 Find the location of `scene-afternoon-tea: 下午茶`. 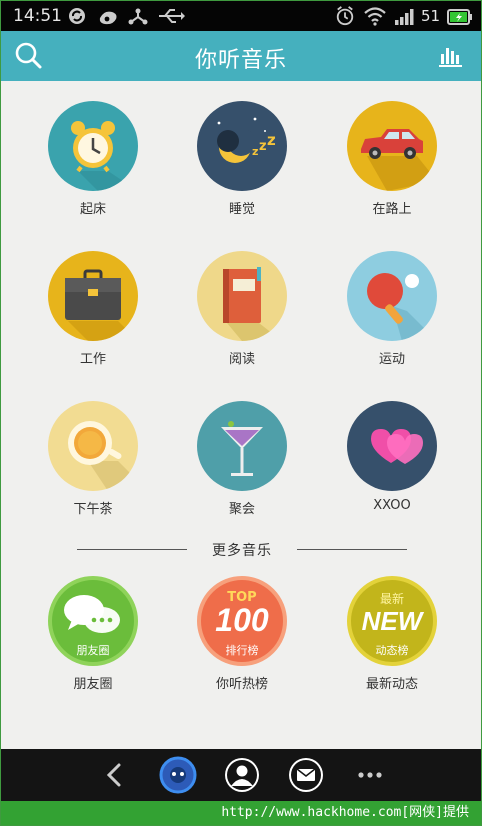

scene-afternoon-tea: 下午茶 is located at coordinates (93, 466).